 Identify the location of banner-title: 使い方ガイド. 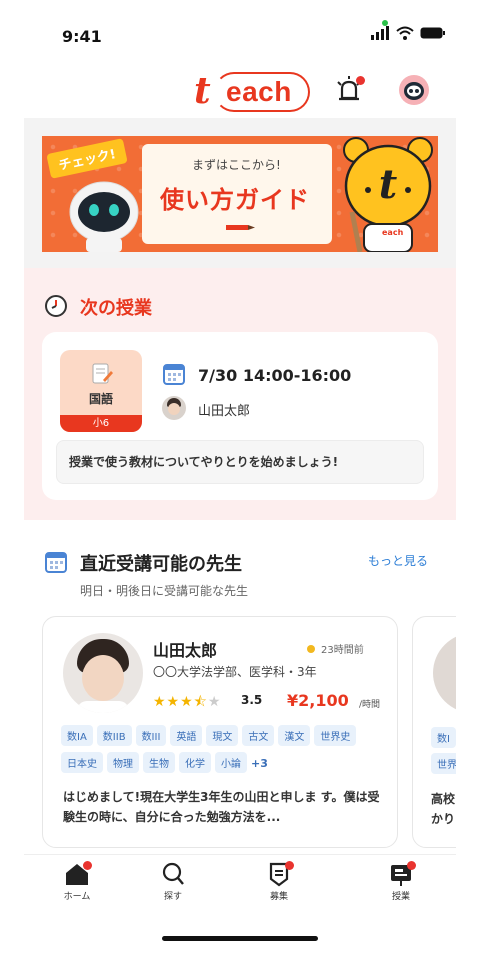
(235, 200).